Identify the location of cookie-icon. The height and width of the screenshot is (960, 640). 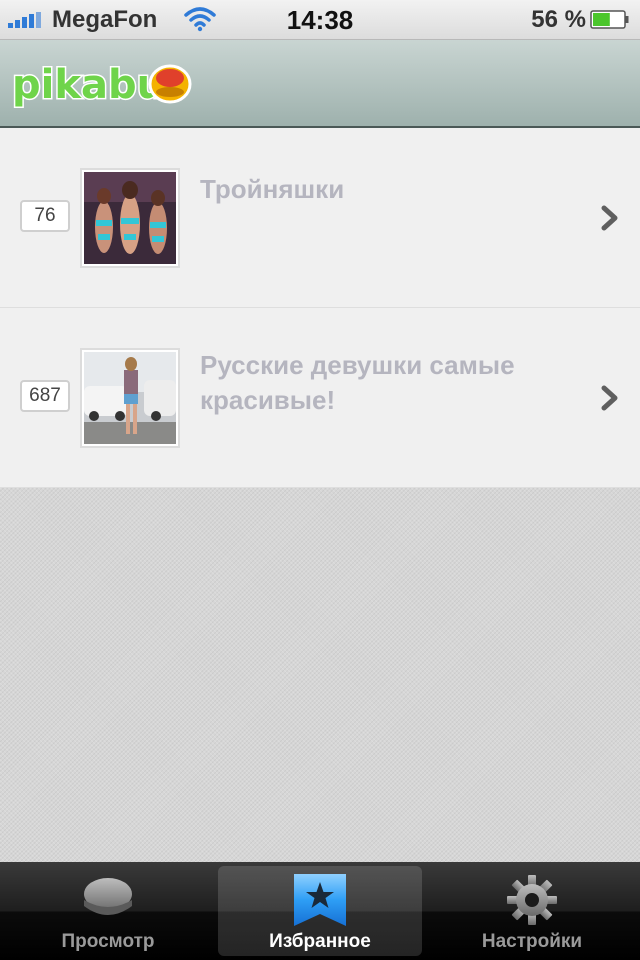
(108, 896).